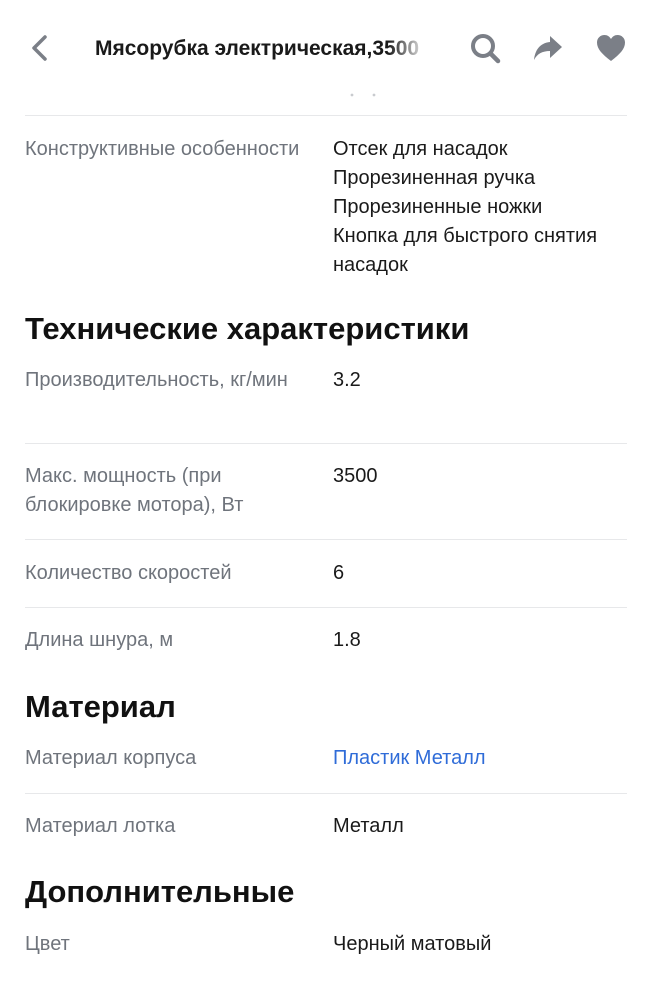 The width and height of the screenshot is (652, 999). I want to click on heart-icon, so click(611, 48).